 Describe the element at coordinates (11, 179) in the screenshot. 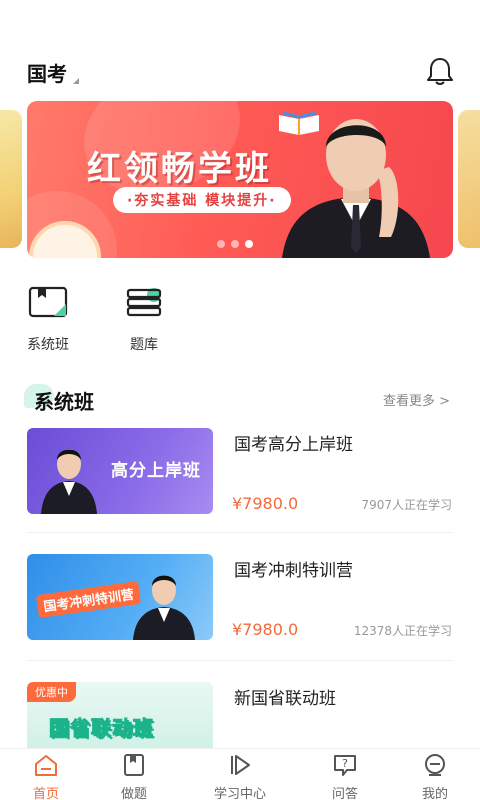

I see `prev-banner-peek` at that location.